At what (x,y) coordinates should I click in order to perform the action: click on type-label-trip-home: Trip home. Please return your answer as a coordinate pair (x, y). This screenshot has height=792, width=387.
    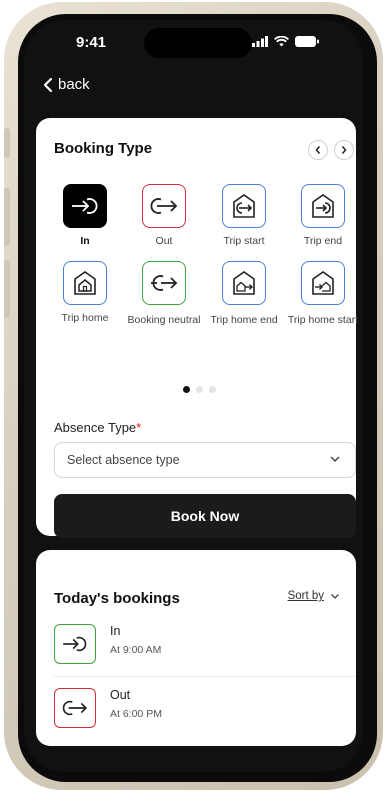
    Looking at the image, I should click on (85, 318).